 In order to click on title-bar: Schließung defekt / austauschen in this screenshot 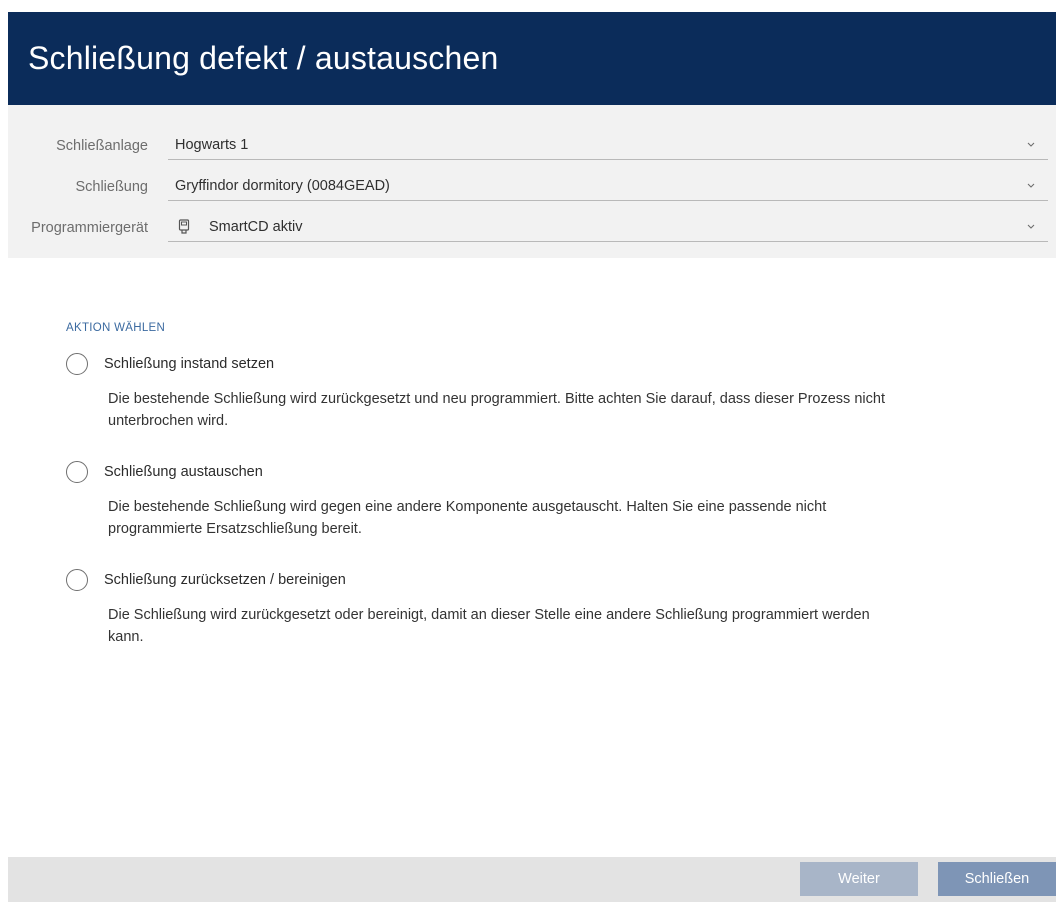, I will do `click(532, 58)`.